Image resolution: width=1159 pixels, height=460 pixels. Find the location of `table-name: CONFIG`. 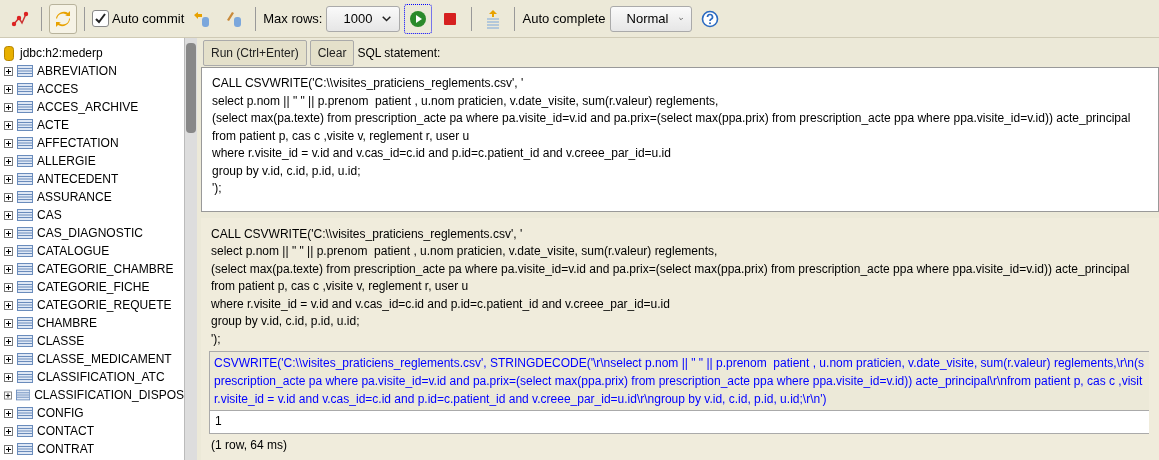

table-name: CONFIG is located at coordinates (60, 413).